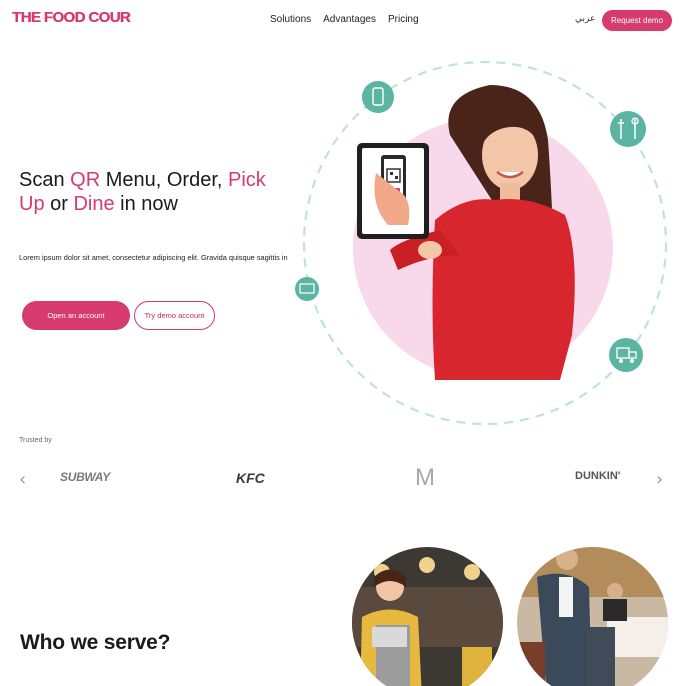 Image resolution: width=687 pixels, height=686 pixels. What do you see at coordinates (349, 19) in the screenshot?
I see `nav-item-advantages: Advantages` at bounding box center [349, 19].